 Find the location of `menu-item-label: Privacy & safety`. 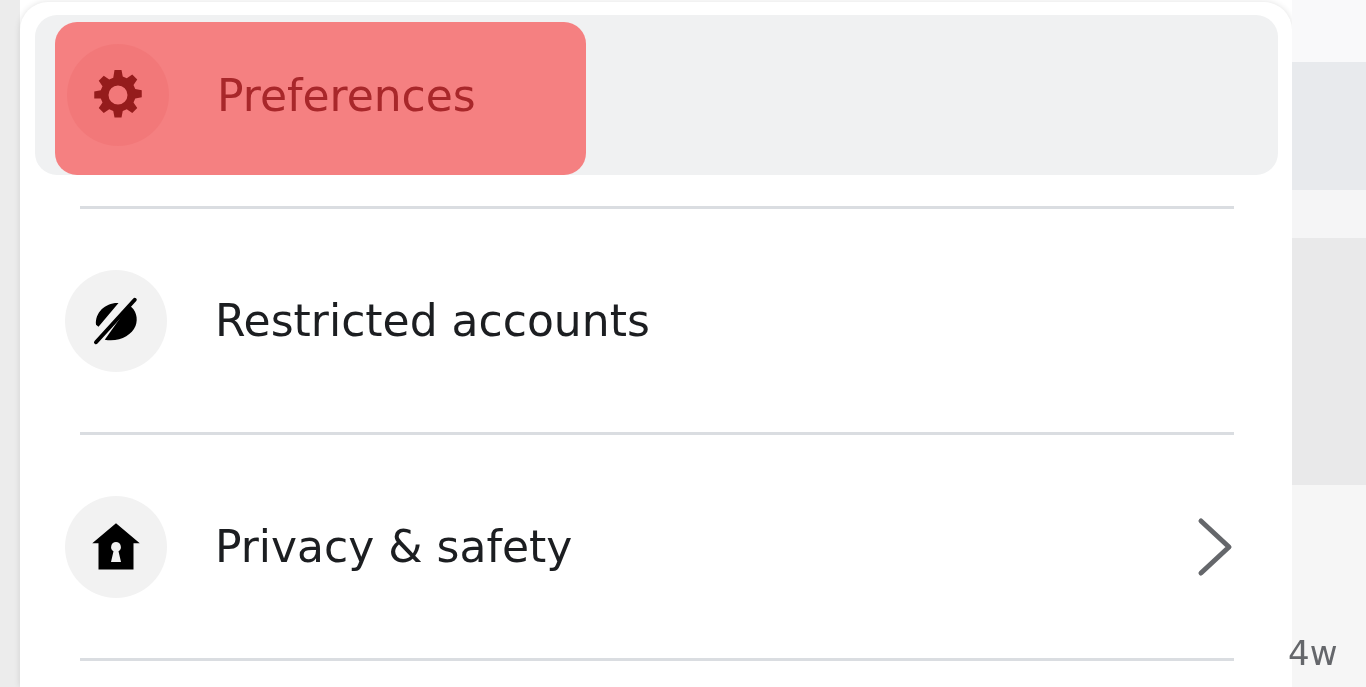

menu-item-label: Privacy & safety is located at coordinates (394, 546).